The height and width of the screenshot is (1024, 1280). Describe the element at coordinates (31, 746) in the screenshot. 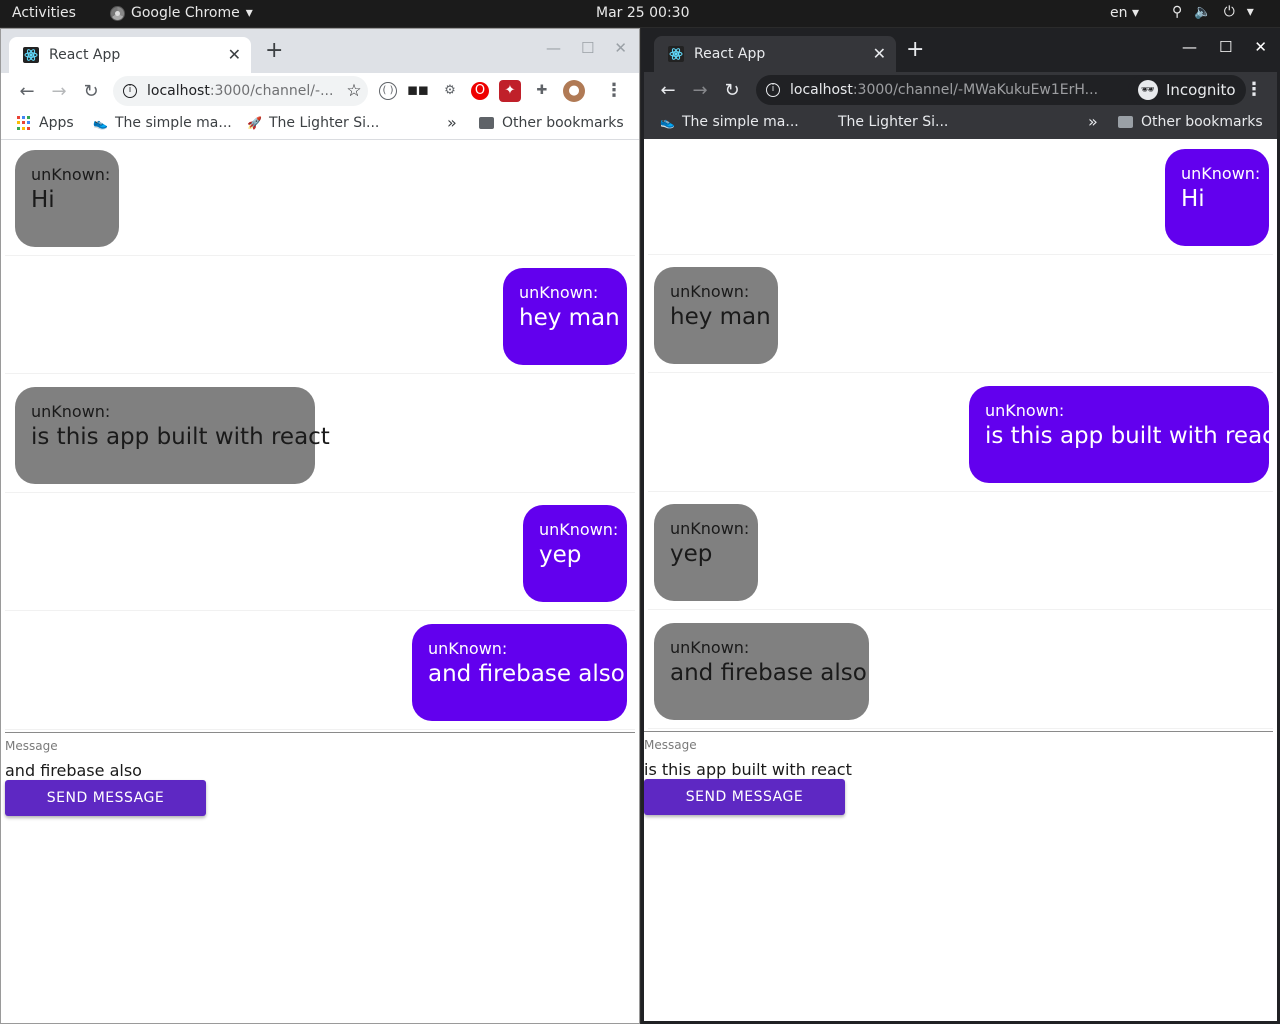

I see `message-field-label: Message` at that location.